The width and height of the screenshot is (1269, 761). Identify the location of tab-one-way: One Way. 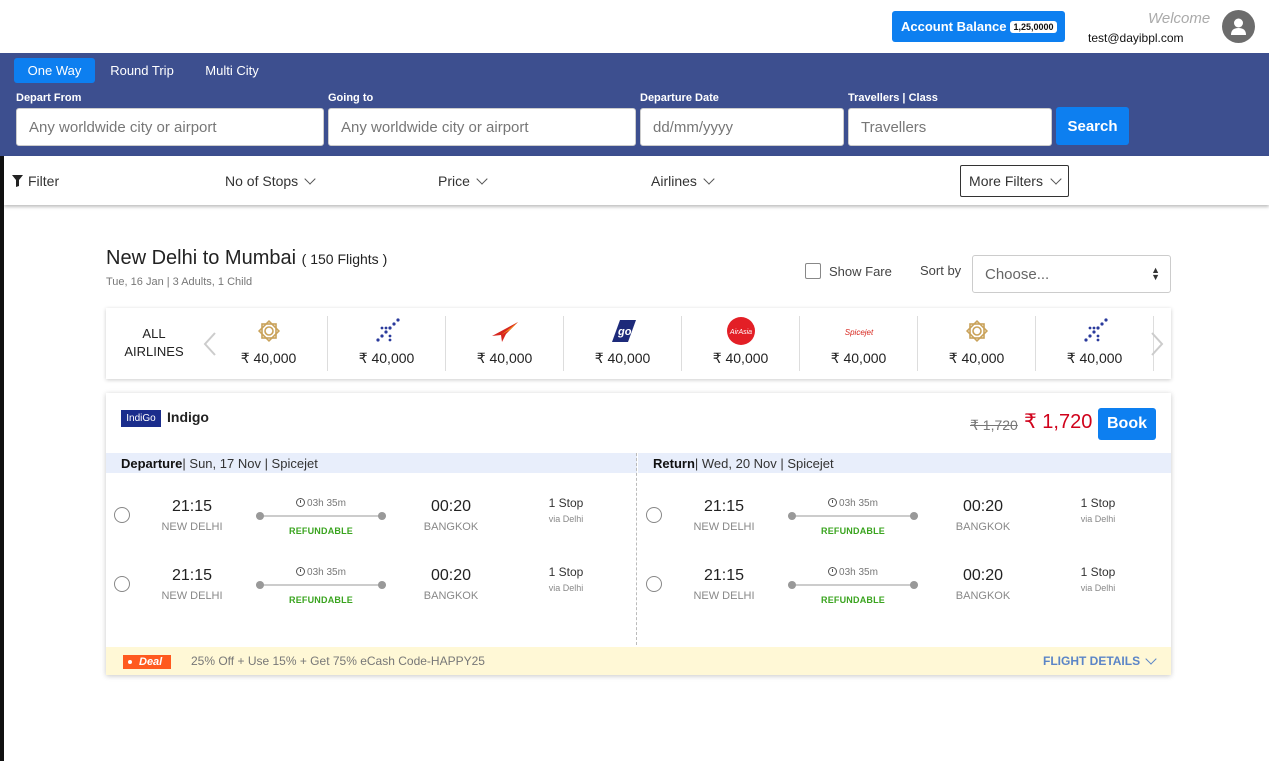
(54, 70).